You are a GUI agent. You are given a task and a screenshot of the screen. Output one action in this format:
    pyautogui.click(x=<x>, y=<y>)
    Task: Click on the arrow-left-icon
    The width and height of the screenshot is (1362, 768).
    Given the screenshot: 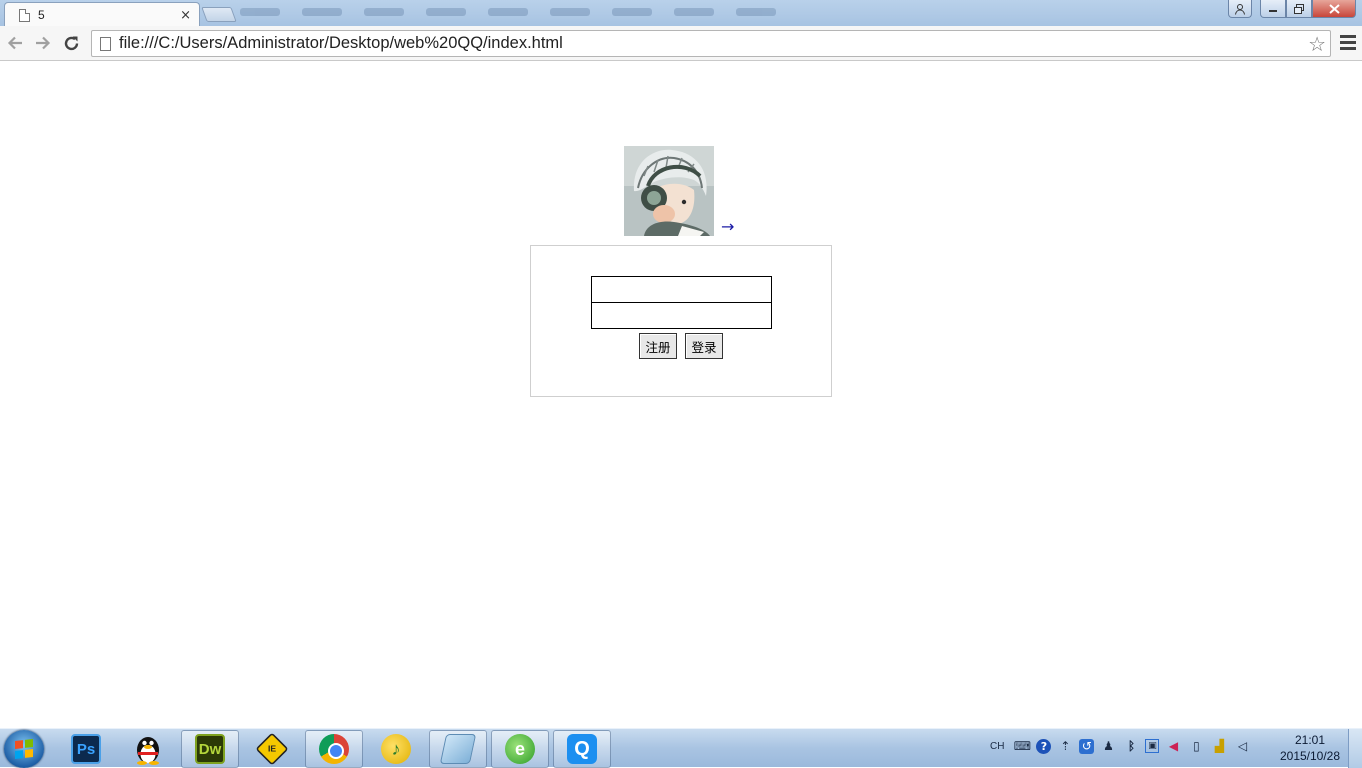 What is the action you would take?
    pyautogui.click(x=14, y=43)
    